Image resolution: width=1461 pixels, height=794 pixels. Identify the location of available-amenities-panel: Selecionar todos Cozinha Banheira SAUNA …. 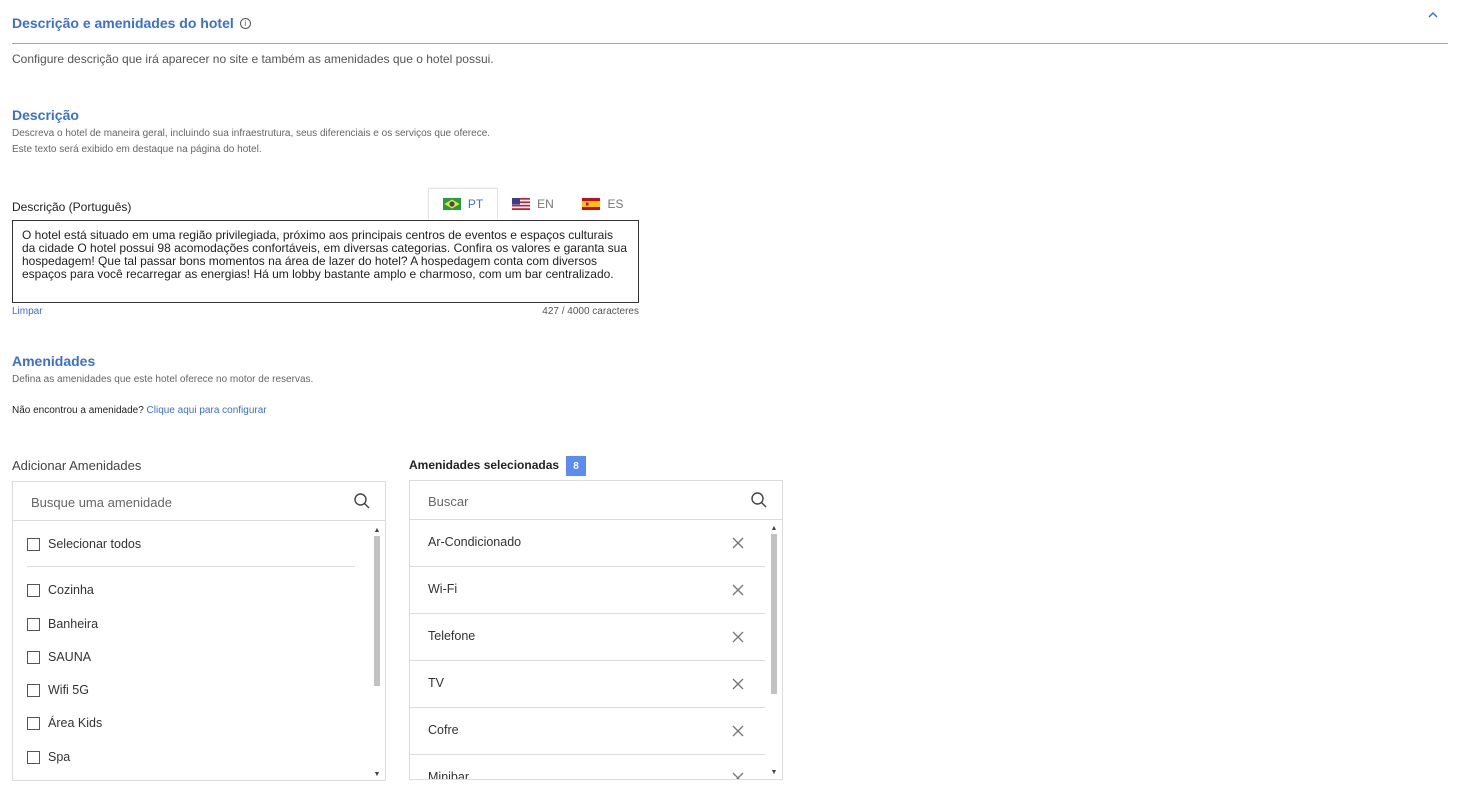
(199, 631).